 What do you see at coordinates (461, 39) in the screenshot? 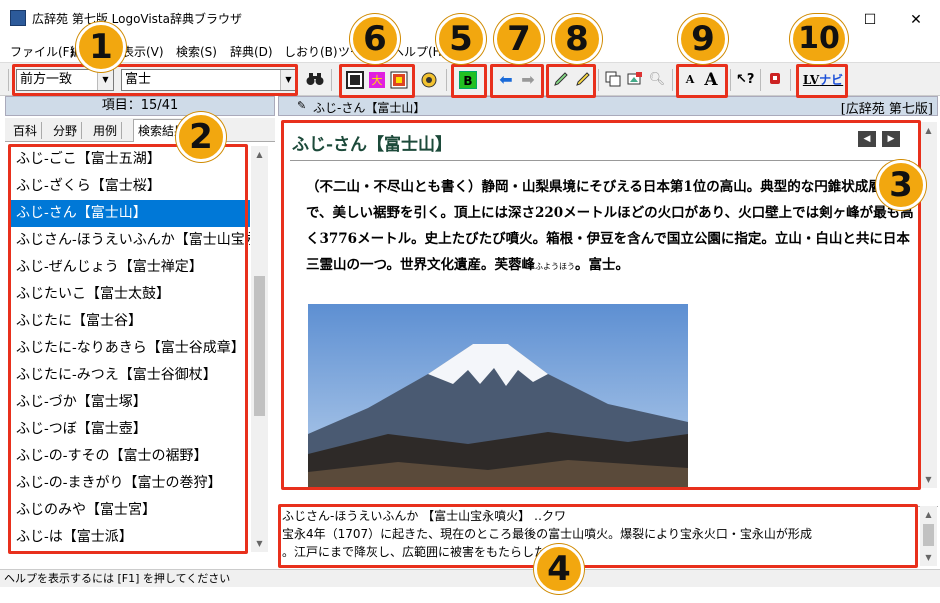
I see `badge-5: 5` at bounding box center [461, 39].